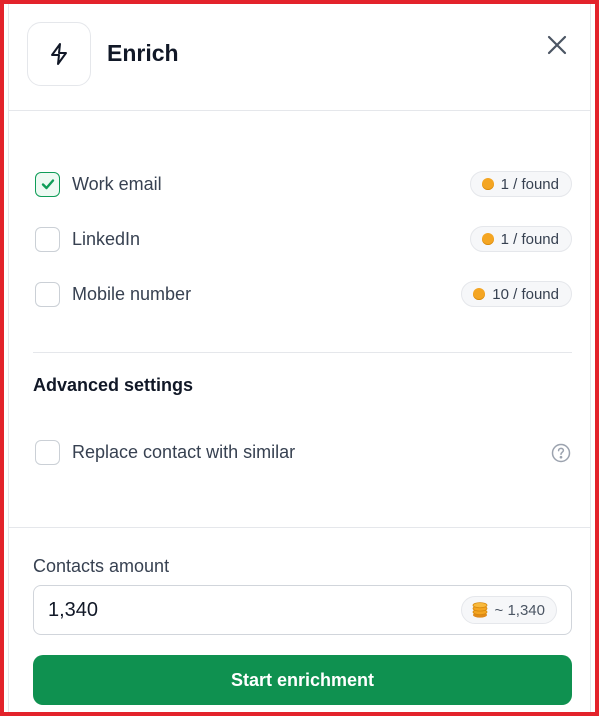 This screenshot has height=716, width=599. I want to click on coins-icon, so click(479, 610).